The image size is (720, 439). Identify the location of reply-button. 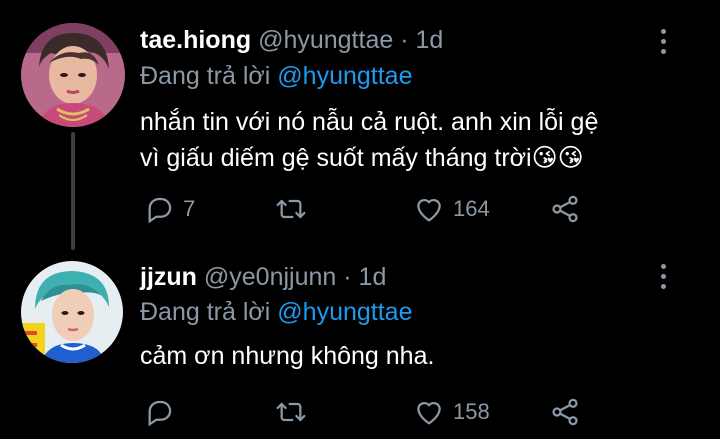
(163, 412).